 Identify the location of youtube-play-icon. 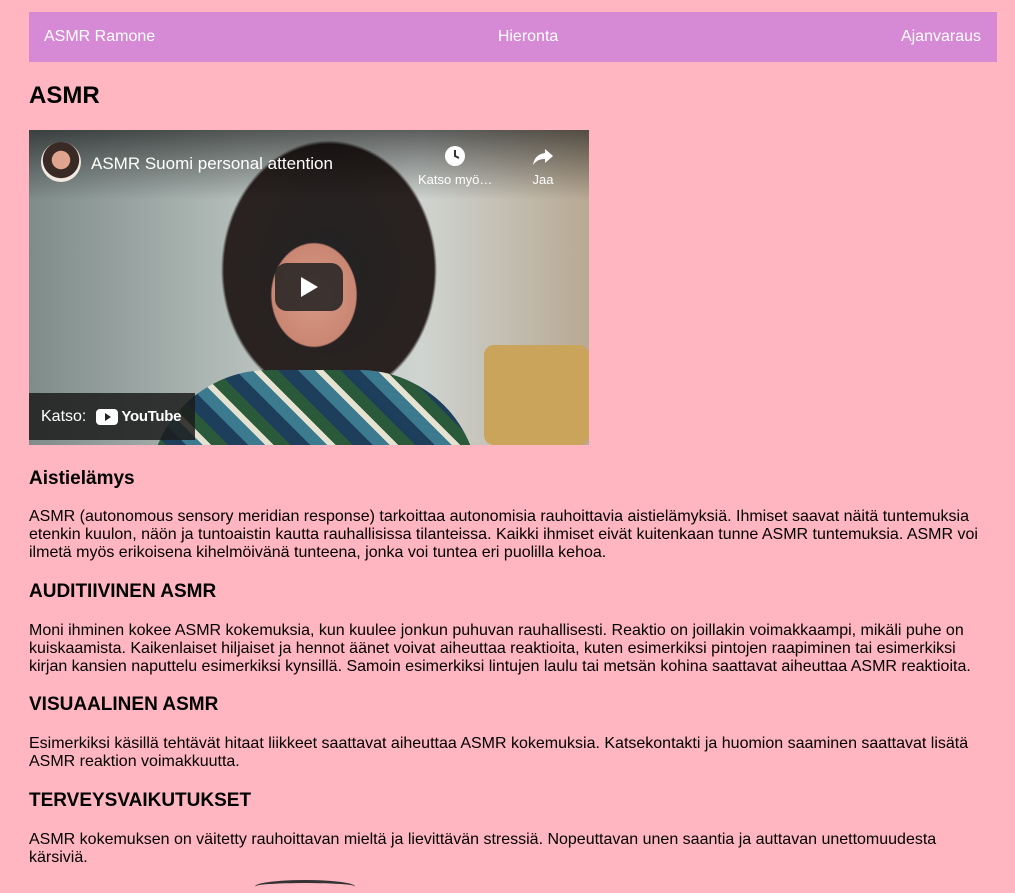
(107, 416).